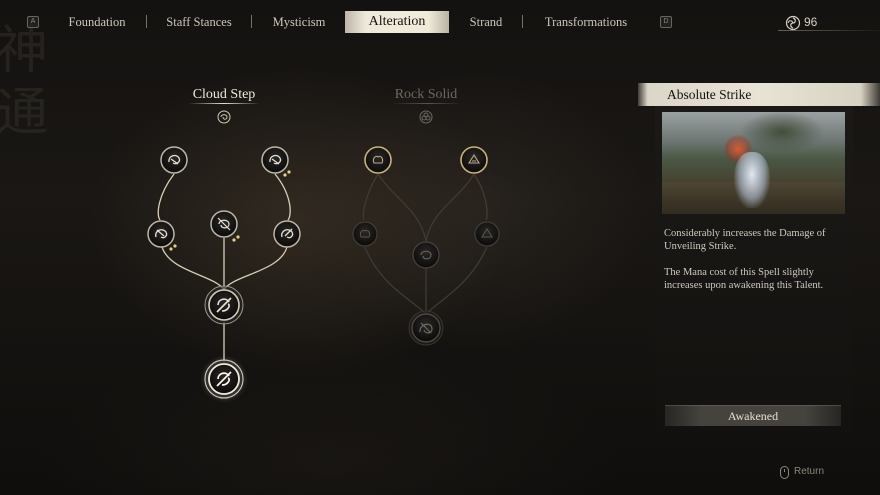 The image size is (880, 495). What do you see at coordinates (426, 255) in the screenshot?
I see `talent-node-rock-solid-mid-center` at bounding box center [426, 255].